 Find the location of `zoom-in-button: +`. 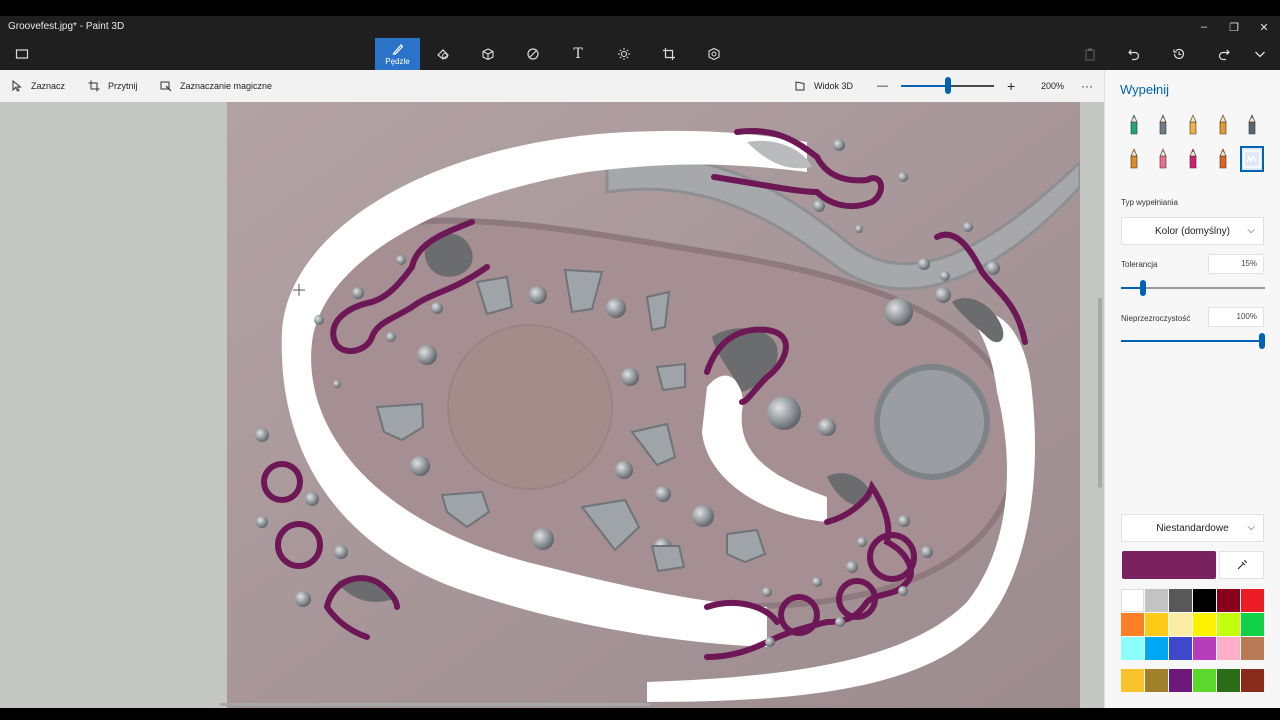

zoom-in-button: + is located at coordinates (1011, 86).